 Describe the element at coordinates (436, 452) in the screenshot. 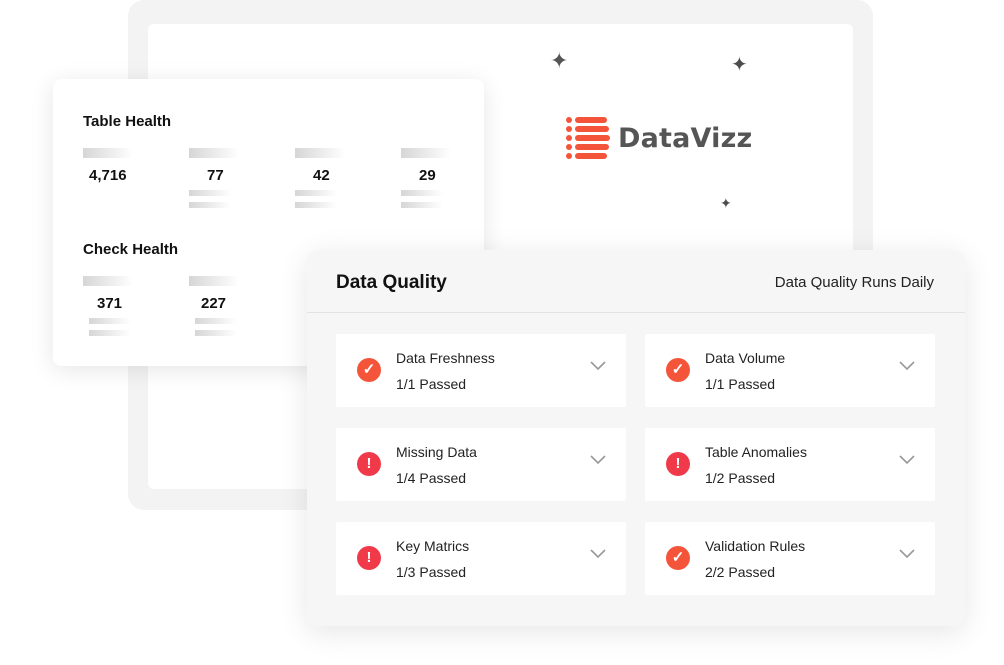

I see `check-name: Missing Data` at that location.